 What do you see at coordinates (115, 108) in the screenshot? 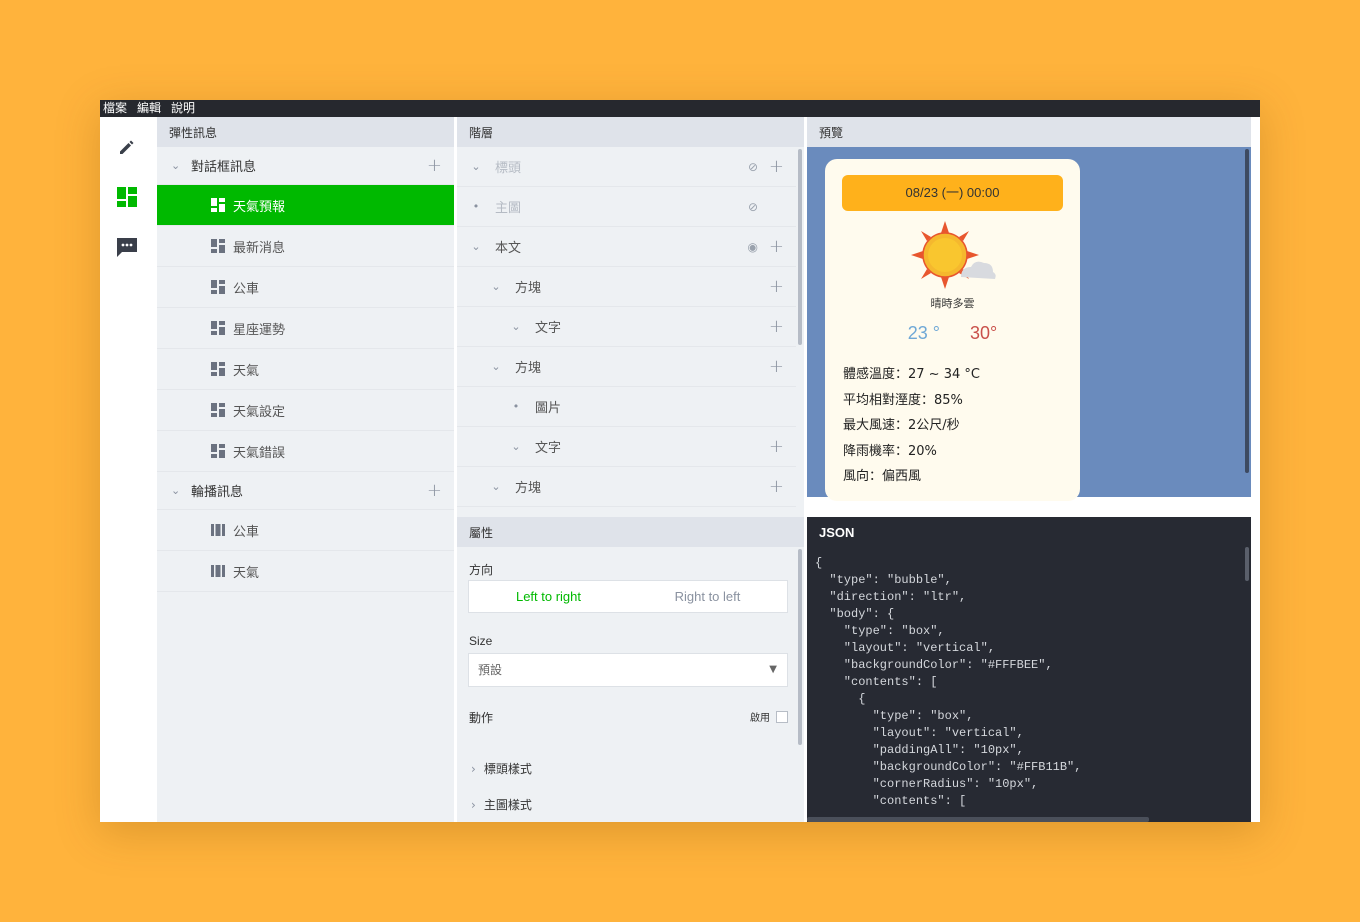
I see `menu-file: 檔案` at bounding box center [115, 108].